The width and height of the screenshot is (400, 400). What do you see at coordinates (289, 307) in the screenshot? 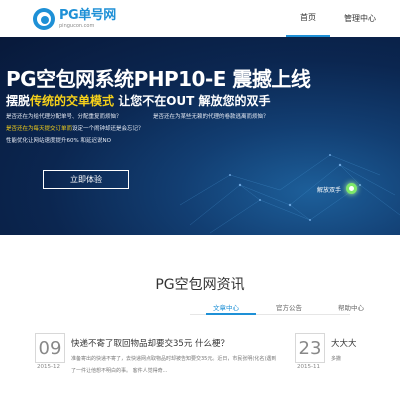
I see `tab-official-notice: 官方公告` at bounding box center [289, 307].